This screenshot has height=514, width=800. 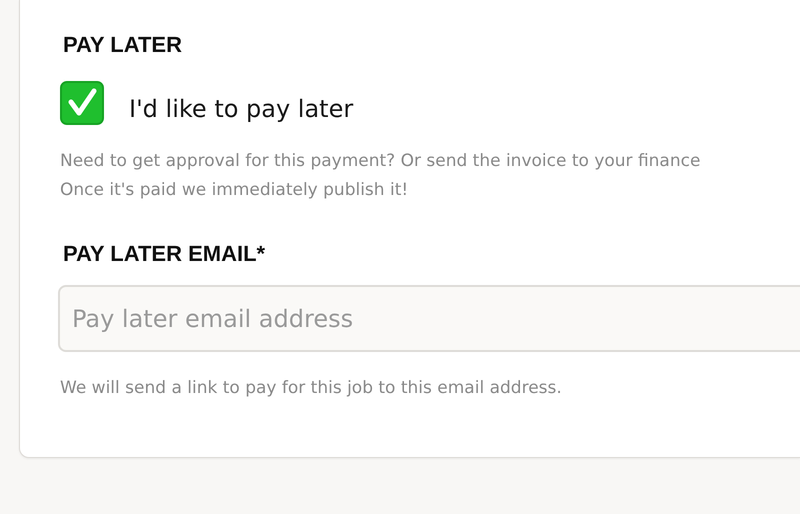 I want to click on checkbox-label: I'd like to pay later, so click(x=241, y=109).